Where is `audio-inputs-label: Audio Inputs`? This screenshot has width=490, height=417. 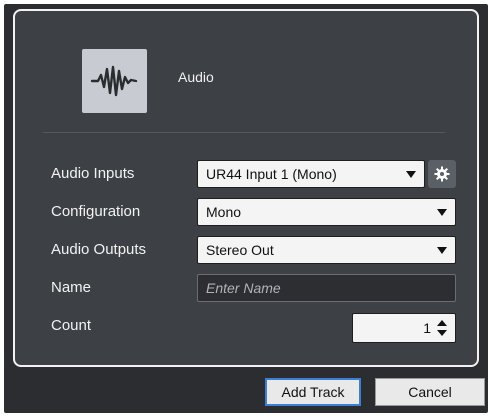
audio-inputs-label: Audio Inputs is located at coordinates (93, 173).